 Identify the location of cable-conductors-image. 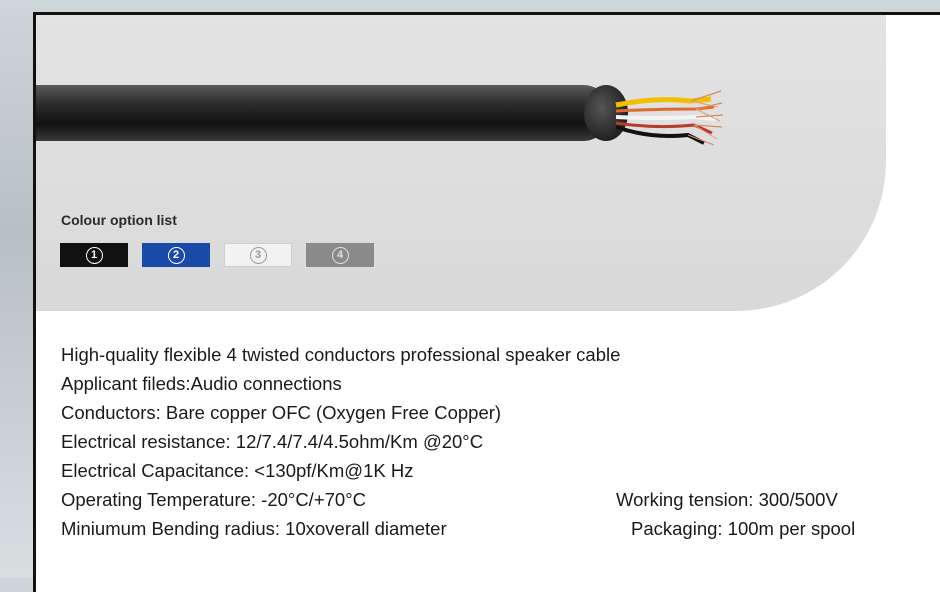
(669, 118).